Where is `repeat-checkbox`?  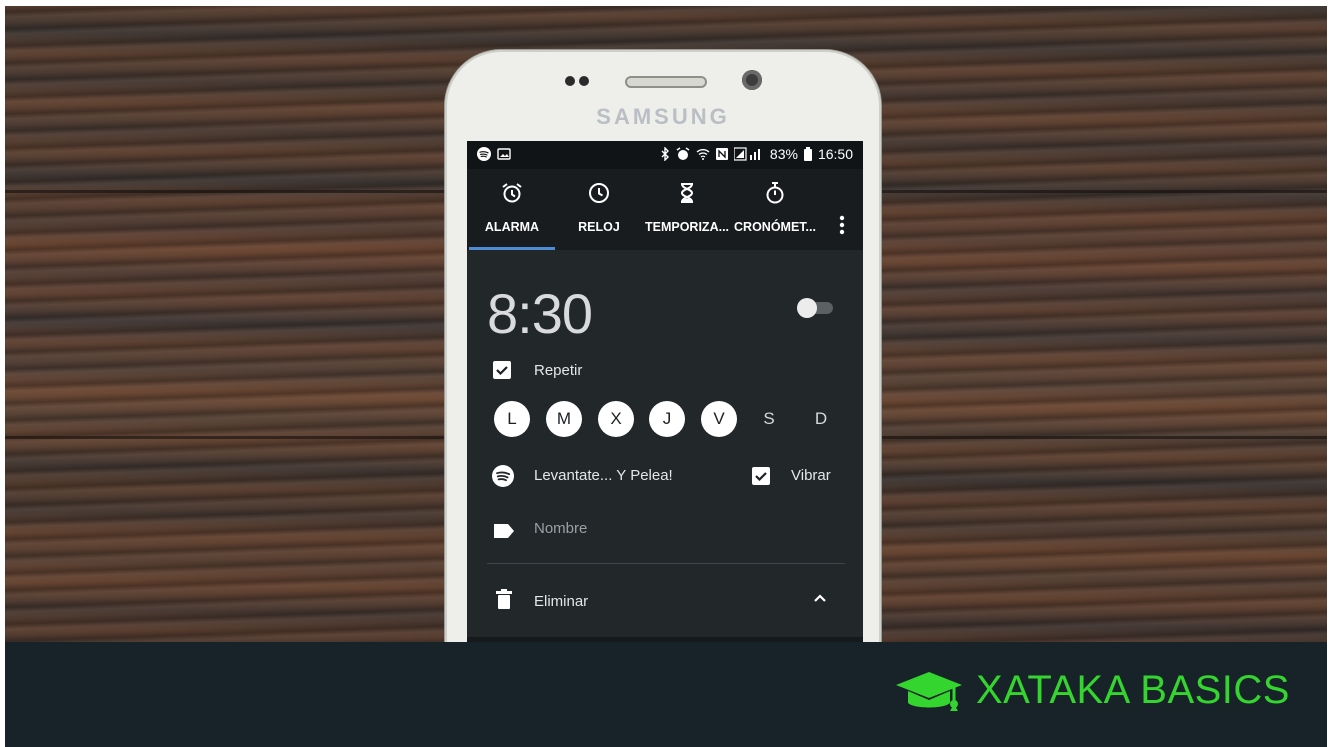 repeat-checkbox is located at coordinates (502, 370).